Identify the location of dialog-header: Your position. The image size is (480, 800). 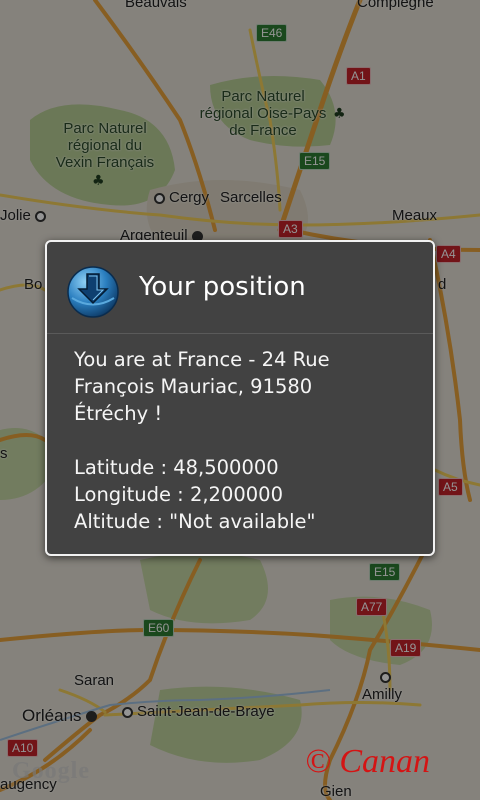
(240, 288).